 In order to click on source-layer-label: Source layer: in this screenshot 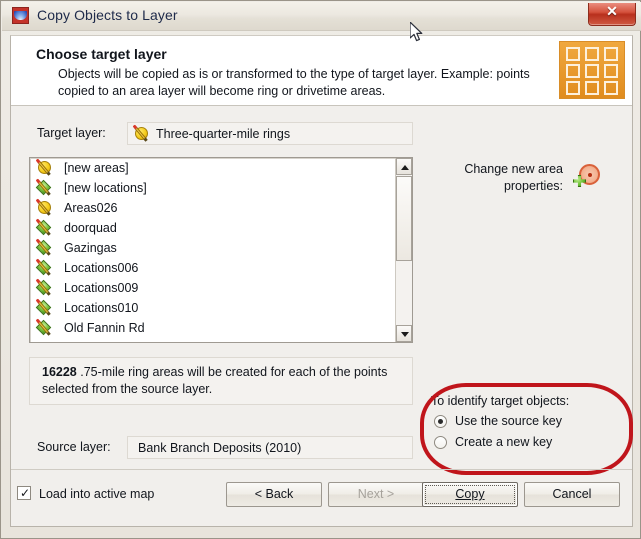, I will do `click(74, 447)`.